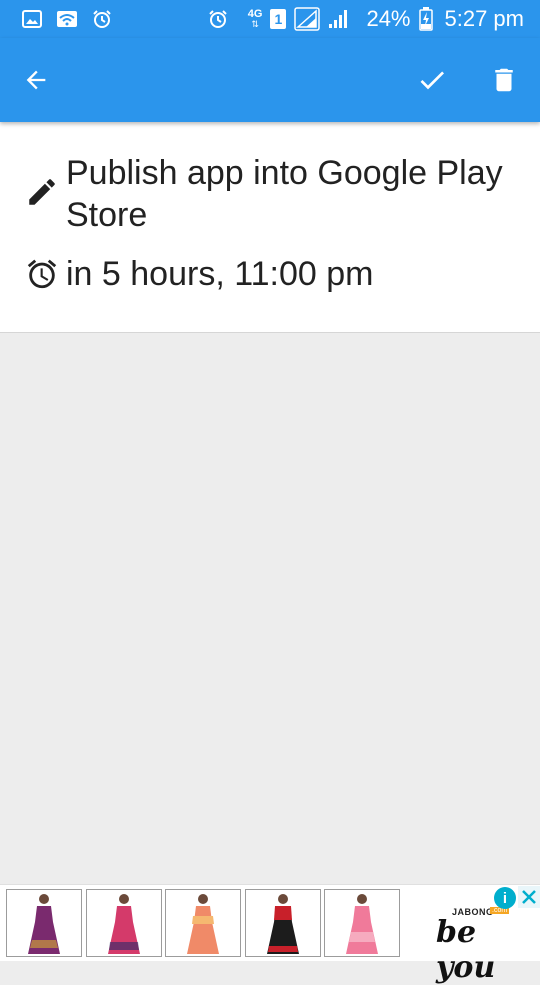 This screenshot has height=985, width=540. I want to click on app-bar, so click(270, 80).